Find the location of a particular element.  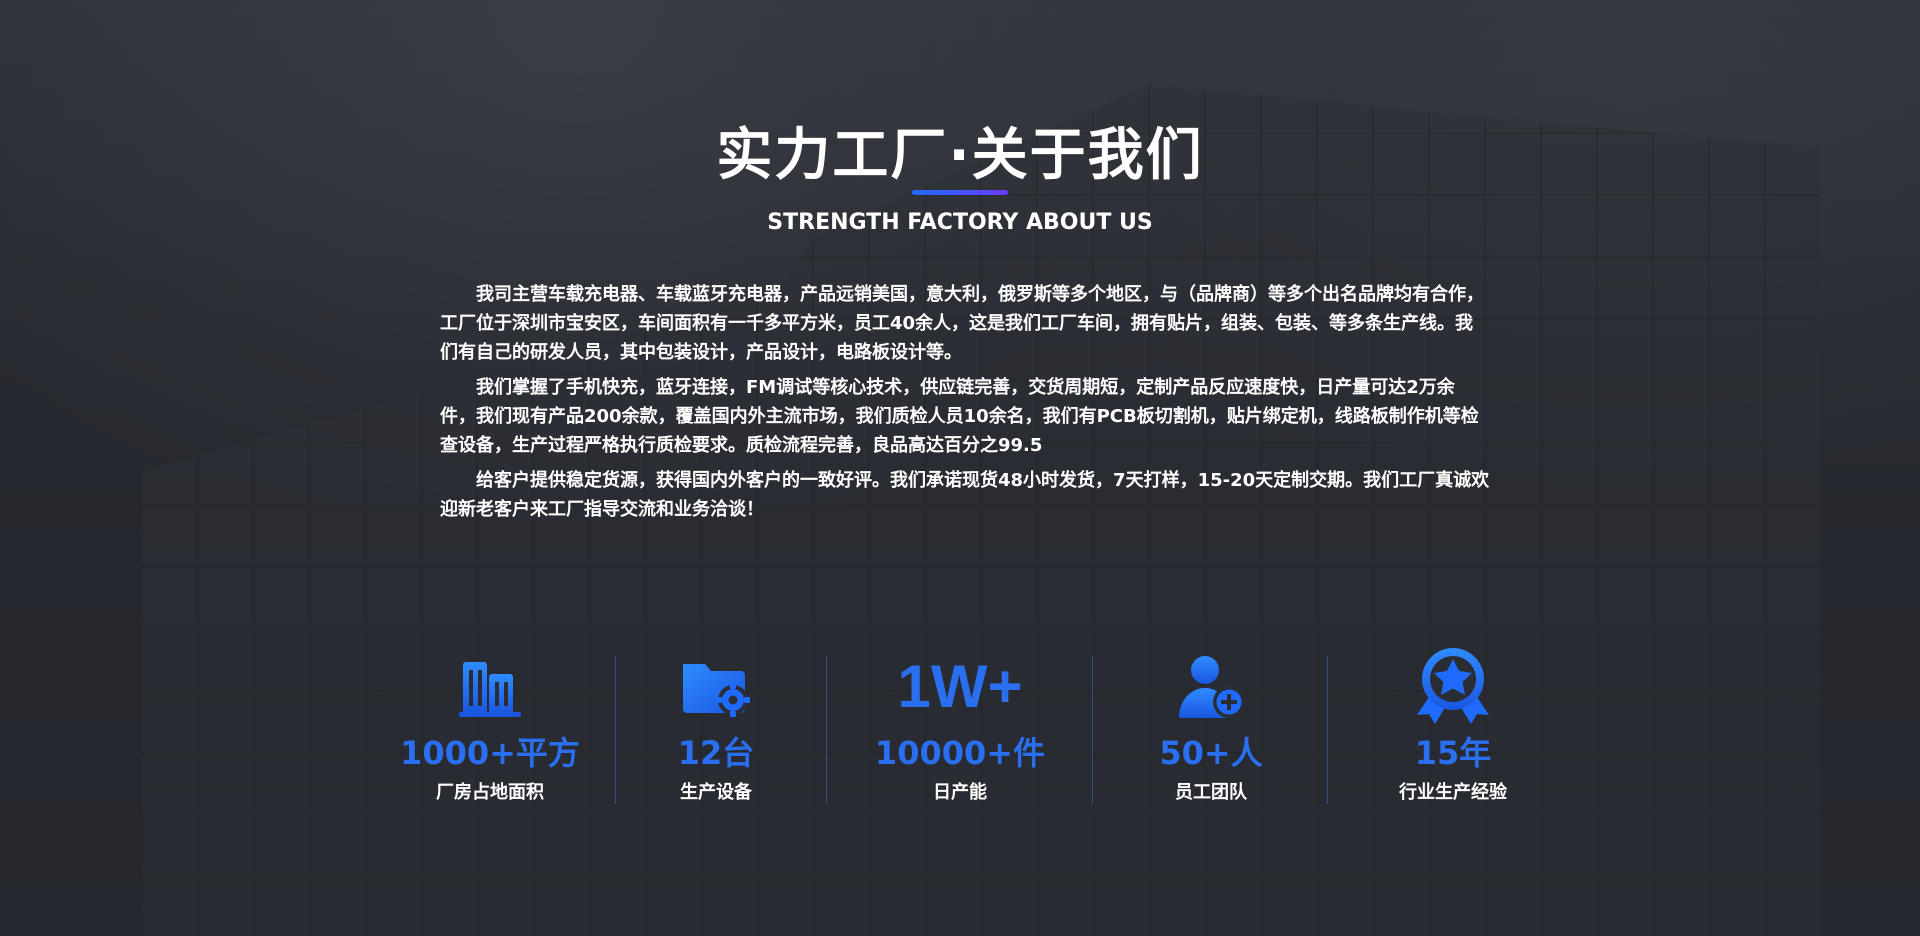

stat-value: 15年 is located at coordinates (1453, 753).